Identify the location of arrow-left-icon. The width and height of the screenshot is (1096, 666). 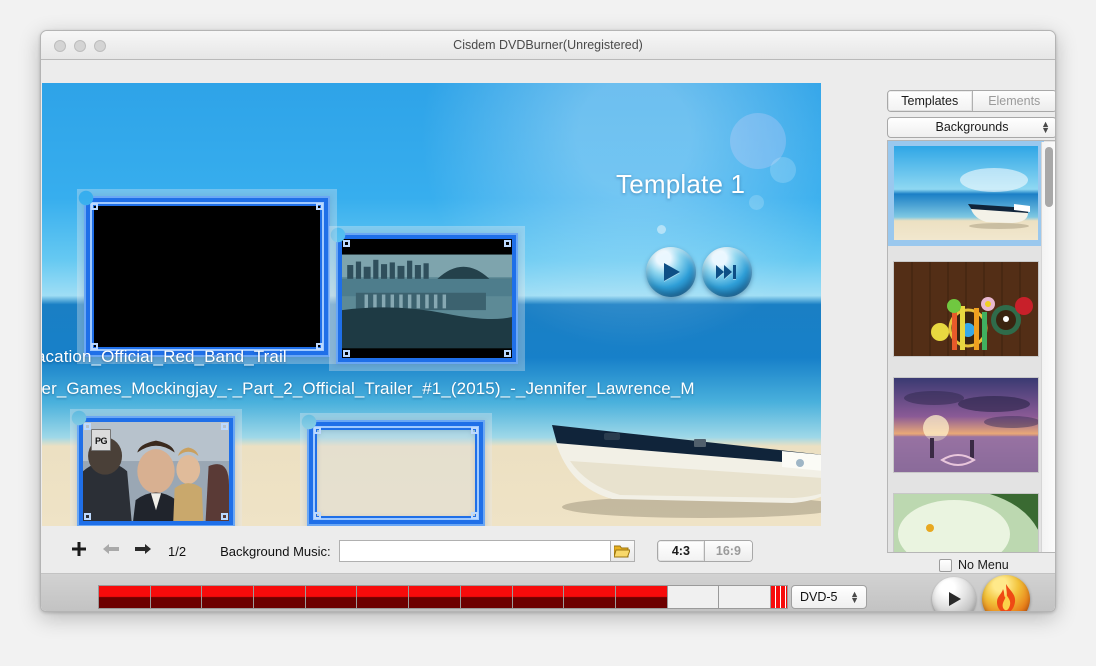
(111, 548).